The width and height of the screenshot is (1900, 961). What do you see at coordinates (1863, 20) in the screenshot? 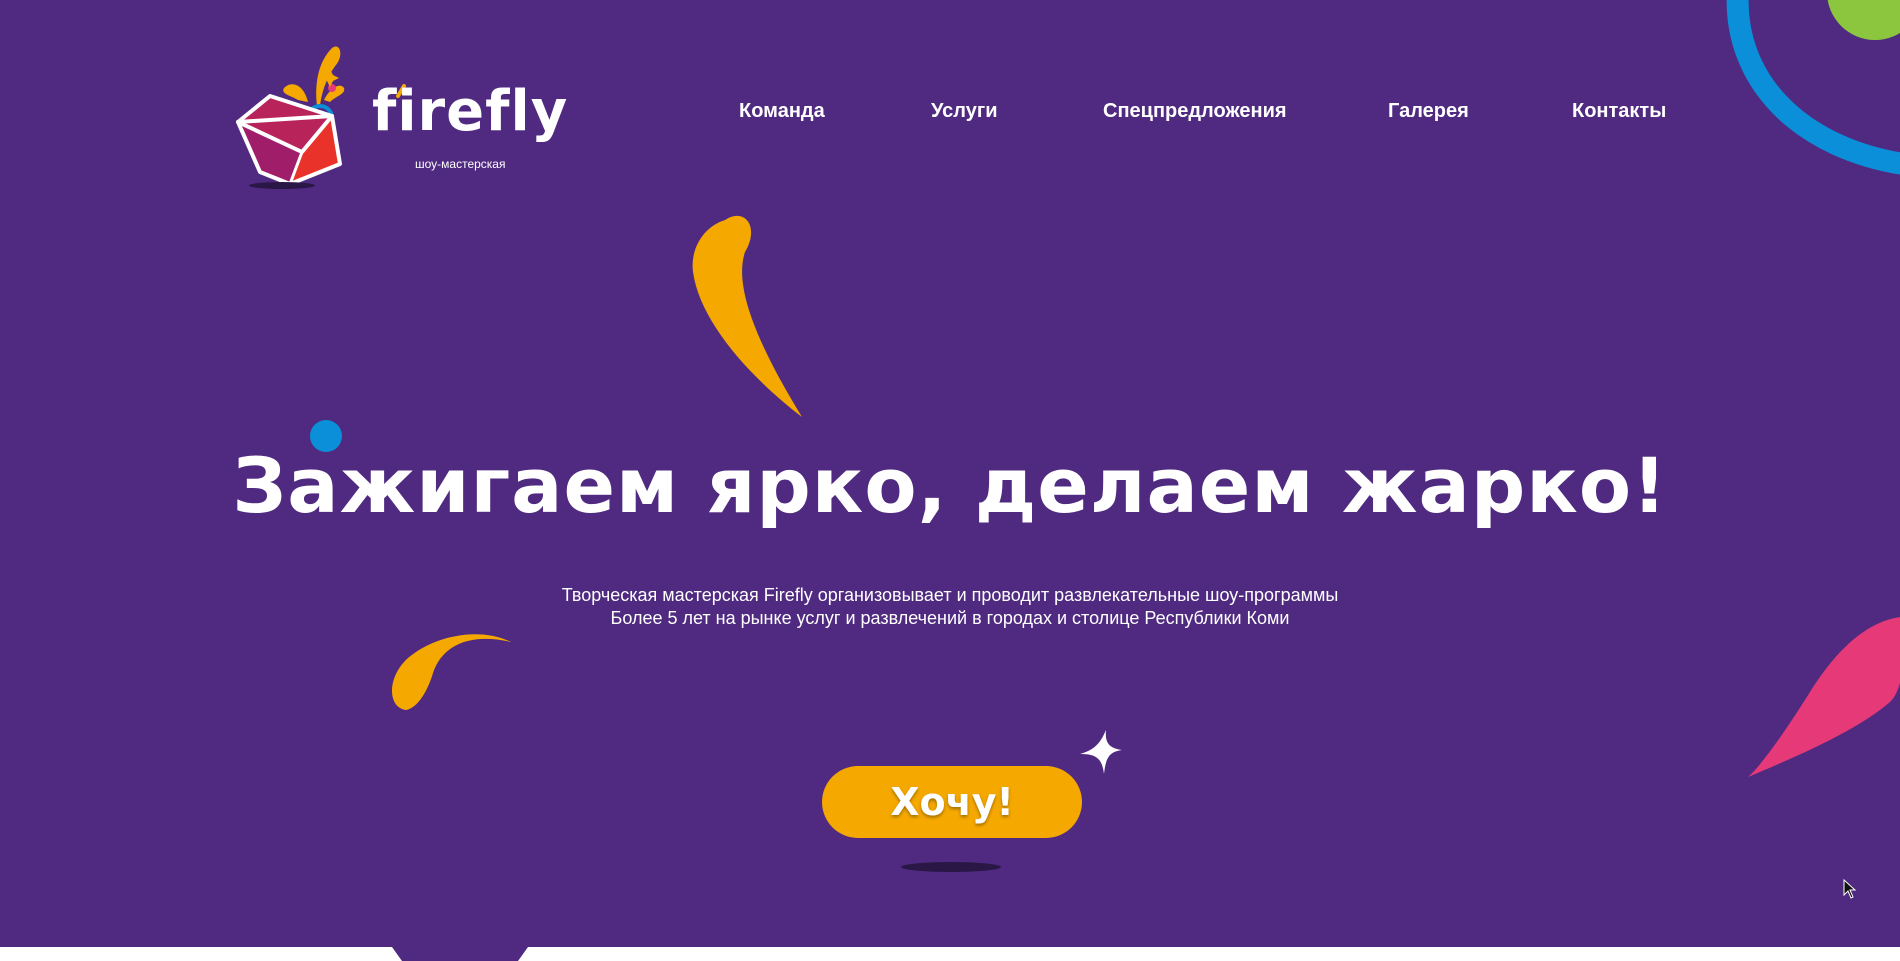
I see `green-circle-decoration` at bounding box center [1863, 20].